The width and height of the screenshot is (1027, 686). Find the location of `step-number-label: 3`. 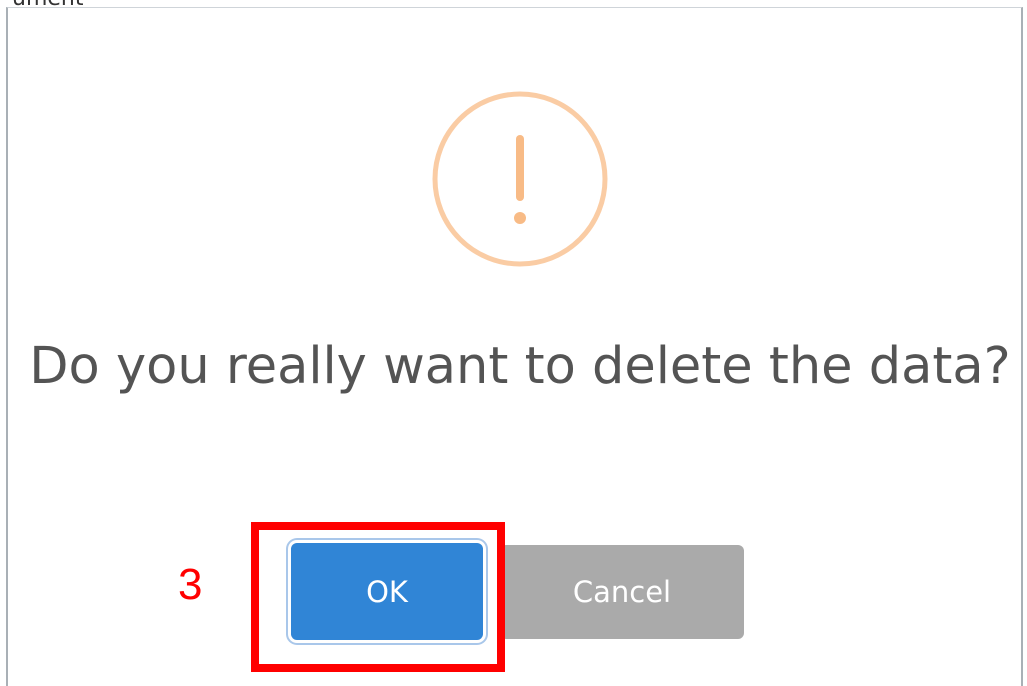

step-number-label: 3 is located at coordinates (190, 584).